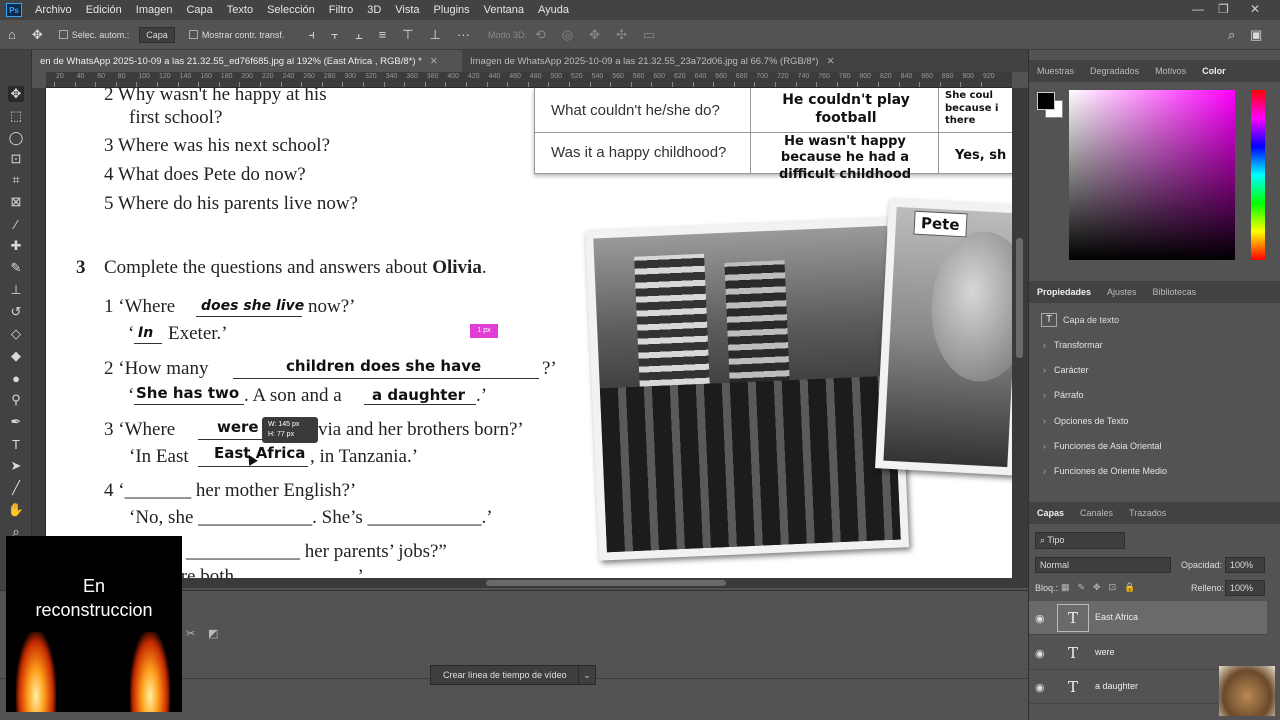 The image size is (1280, 720). Describe the element at coordinates (1073, 345) in the screenshot. I see `props-transform: Transformar` at that location.